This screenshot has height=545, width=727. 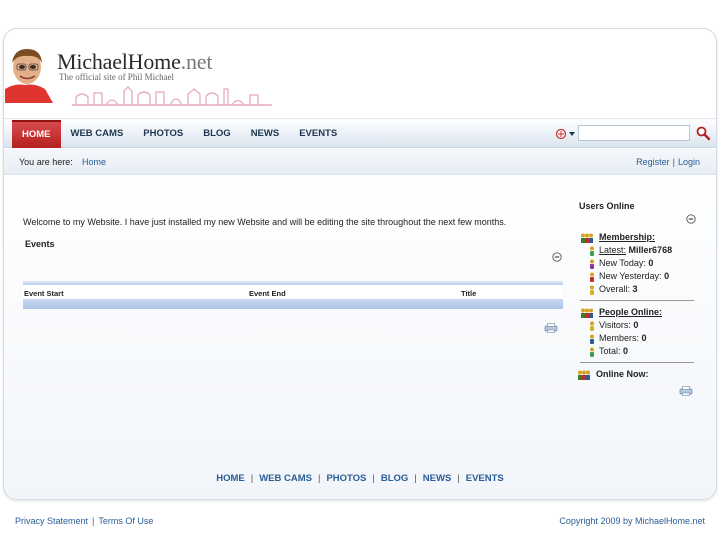 I want to click on visitors-row: Visitors: 0, so click(x=637, y=325).